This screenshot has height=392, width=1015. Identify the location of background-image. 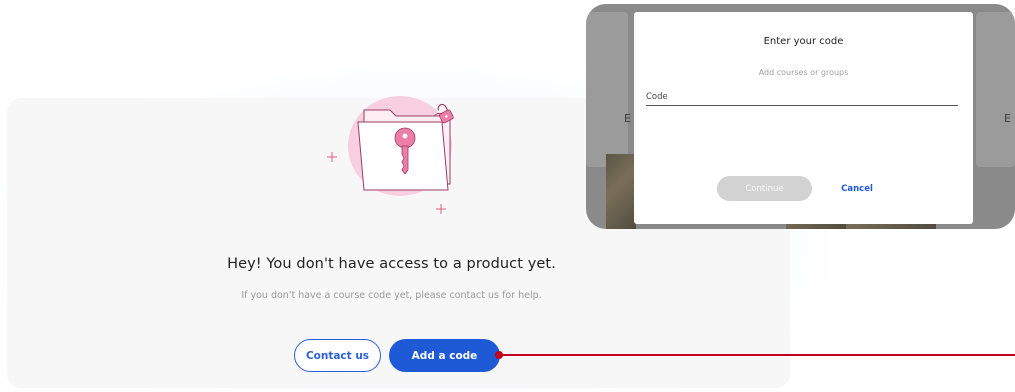
(621, 191).